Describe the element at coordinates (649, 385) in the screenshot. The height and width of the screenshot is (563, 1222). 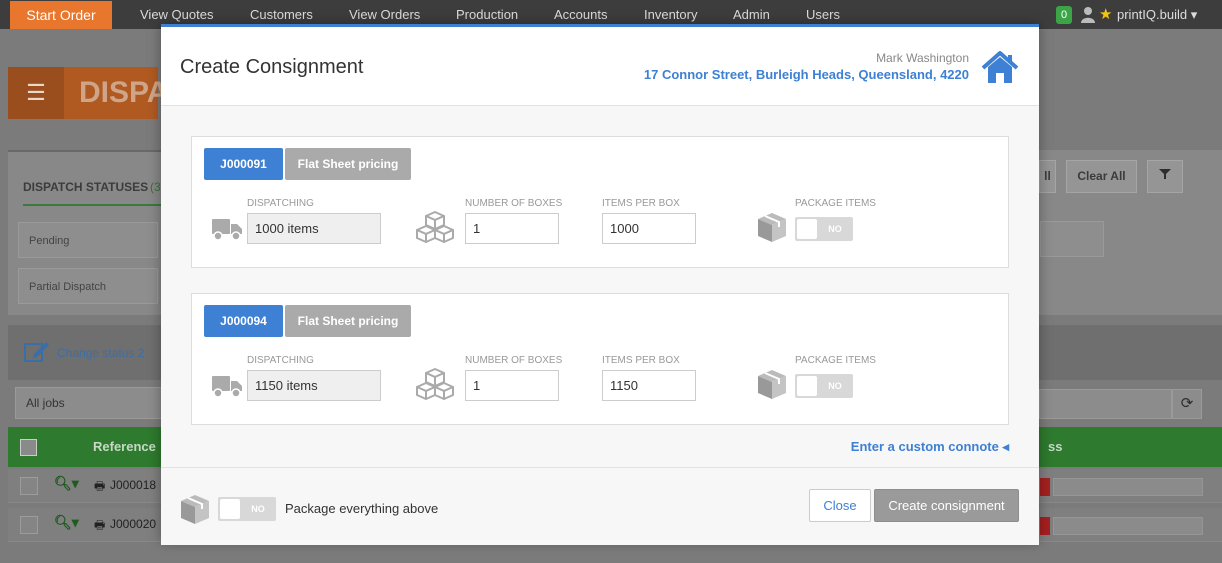
I see `items-per-box-input: 1150` at that location.